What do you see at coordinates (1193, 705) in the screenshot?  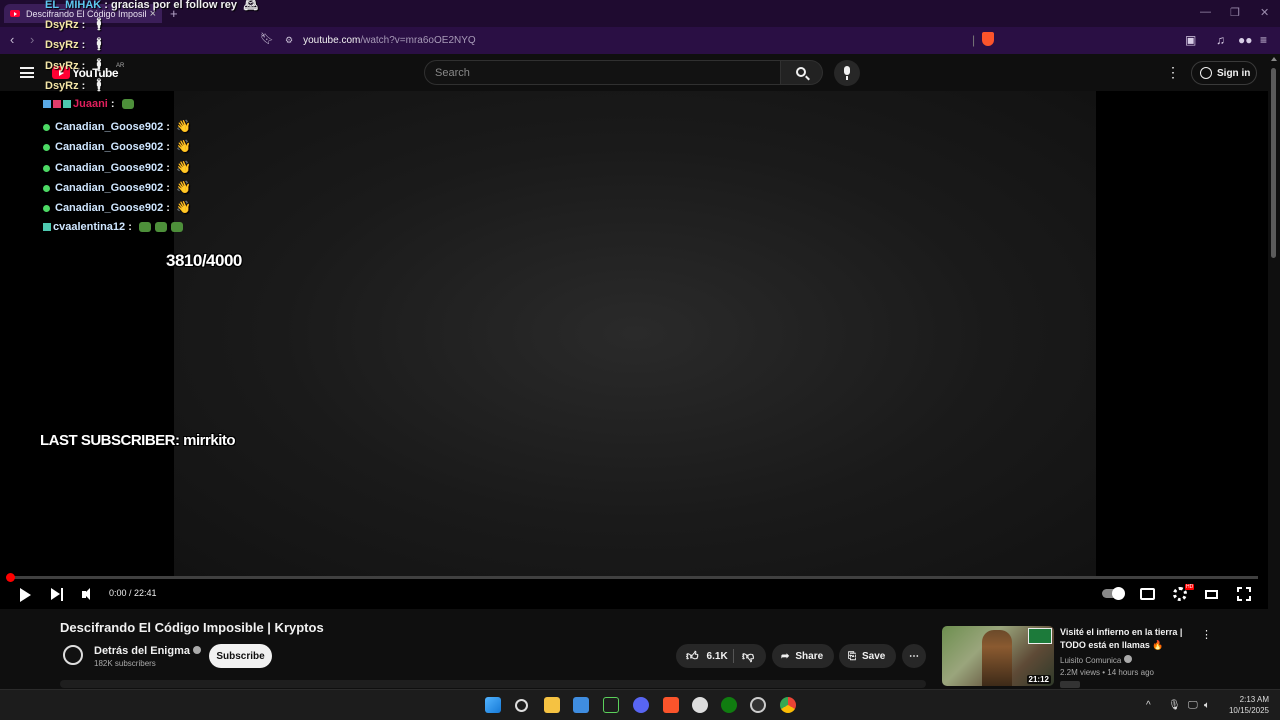 I see `network-icon: 🖵︎` at bounding box center [1193, 705].